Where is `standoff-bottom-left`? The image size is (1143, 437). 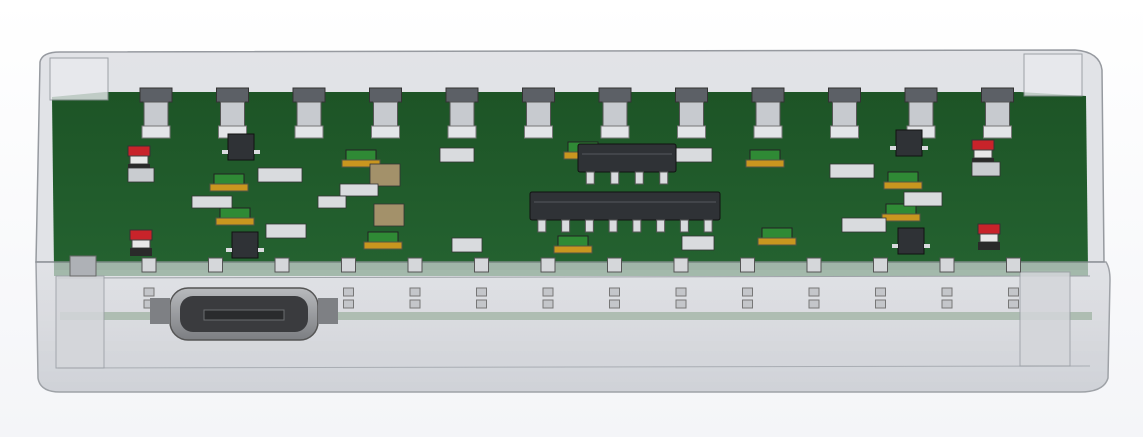
standoff-bottom-left is located at coordinates (80, 322).